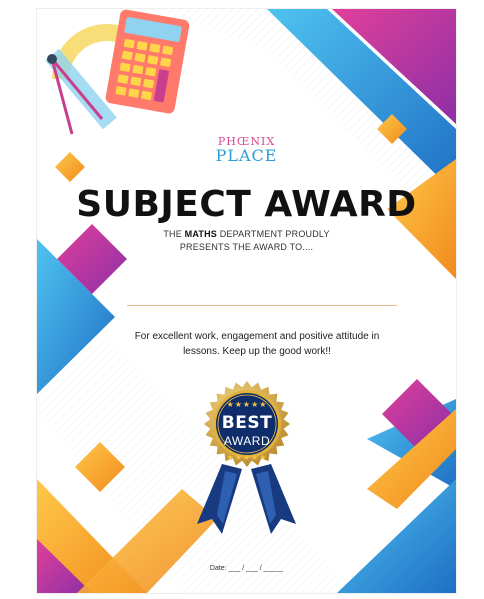 The width and height of the screenshot is (484, 599). What do you see at coordinates (246, 204) in the screenshot?
I see `award-title: SUBJECT AWARD` at bounding box center [246, 204].